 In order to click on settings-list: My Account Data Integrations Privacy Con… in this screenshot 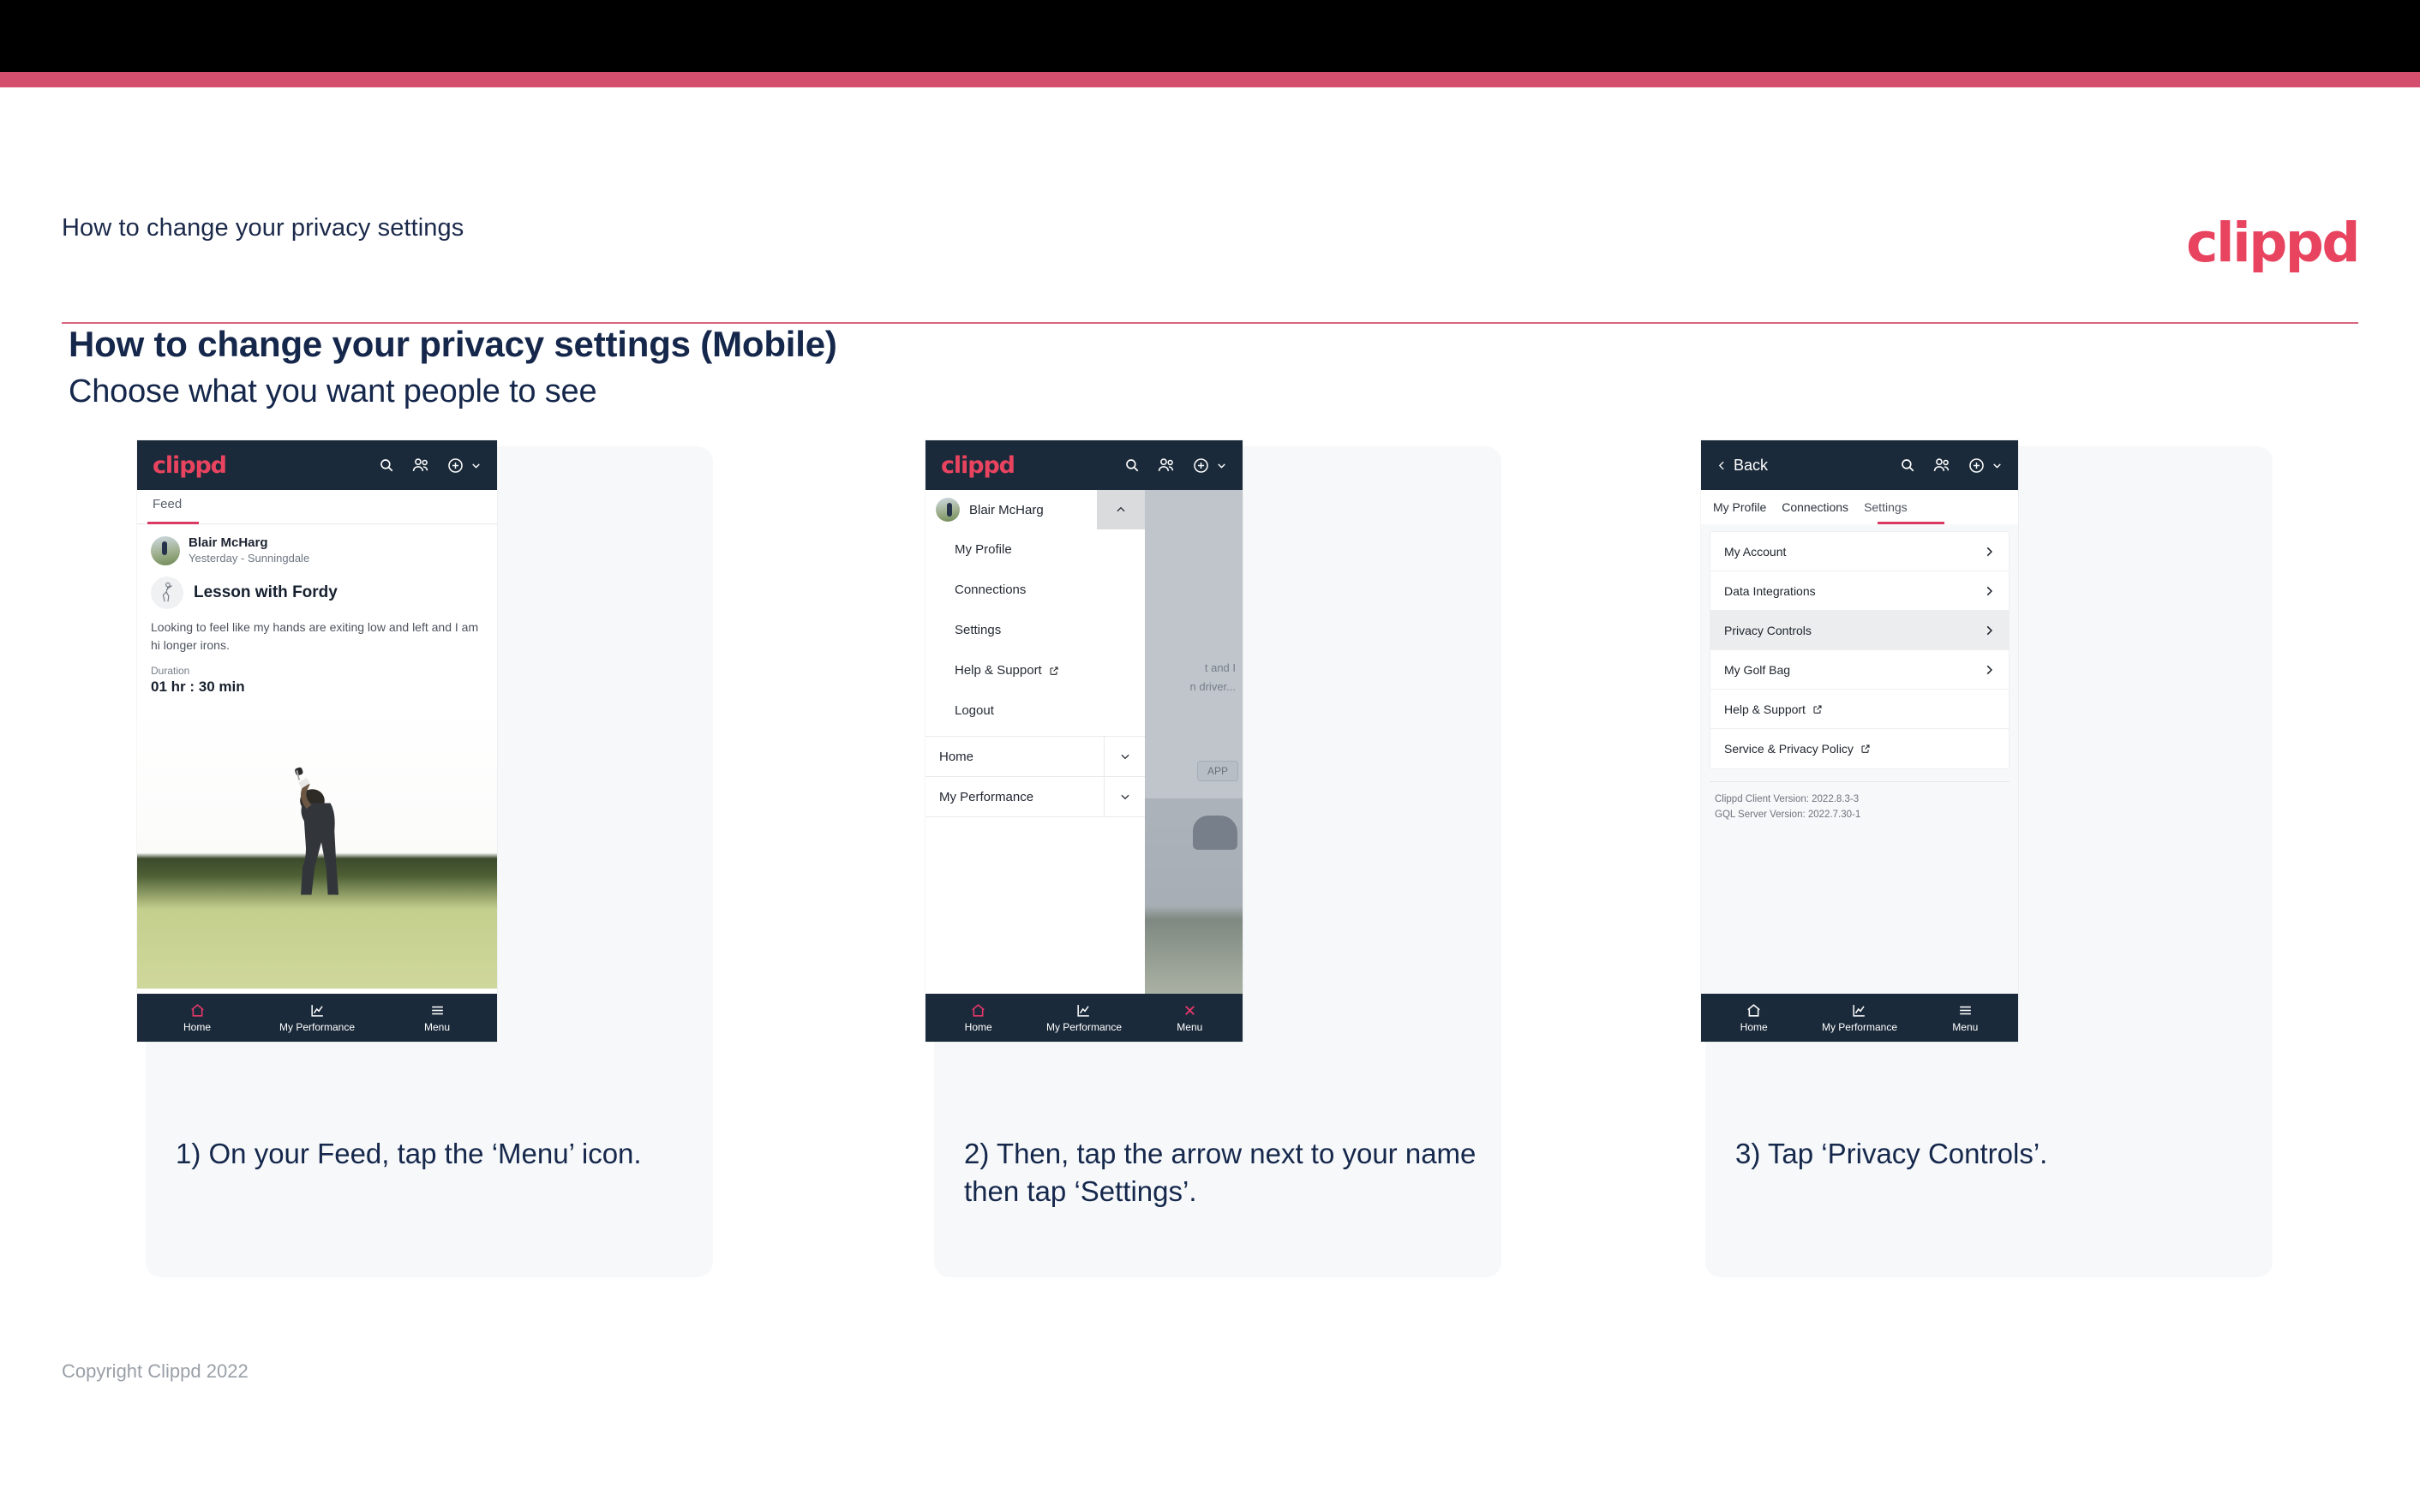, I will do `click(1860, 650)`.